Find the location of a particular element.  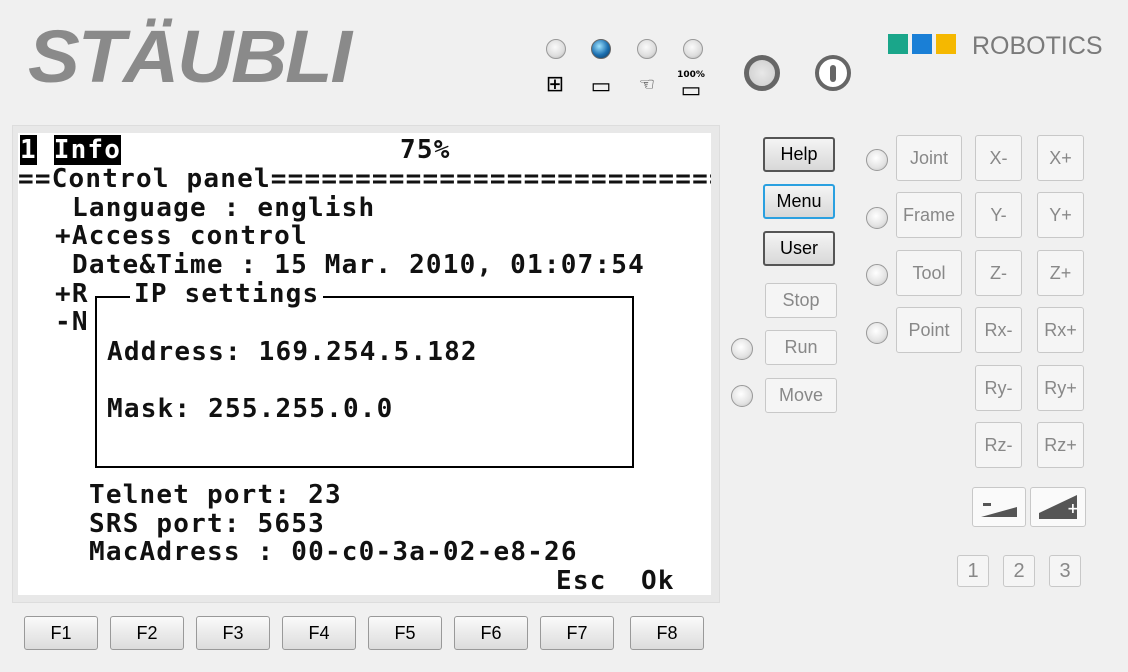

frame-radio is located at coordinates (877, 218).